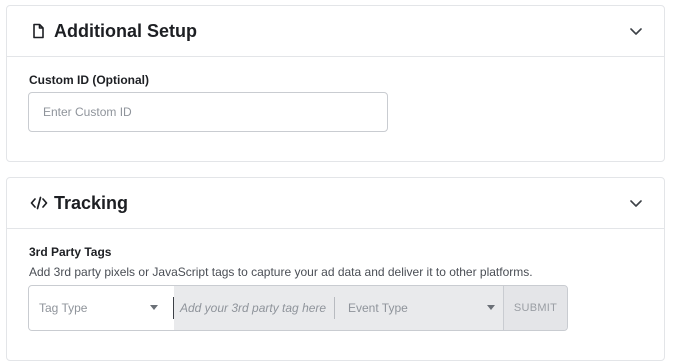 Image resolution: width=673 pixels, height=362 pixels. Describe the element at coordinates (70, 252) in the screenshot. I see `third-party-tags-label: 3rd Party Tags` at that location.